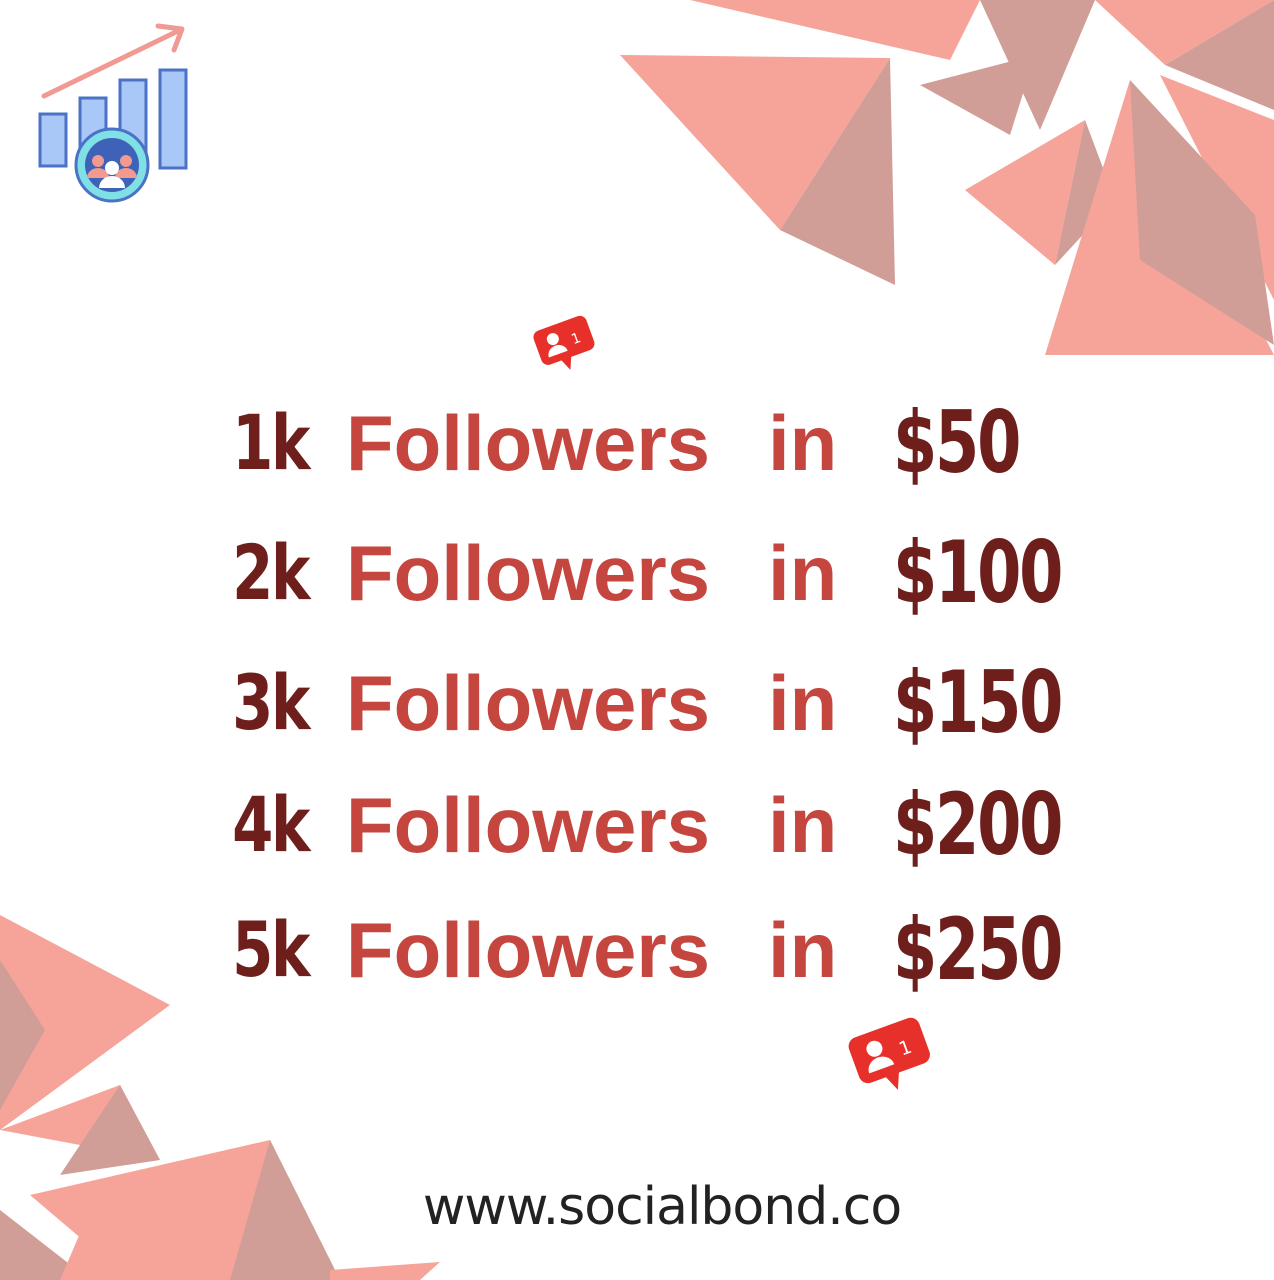 Image resolution: width=1274 pixels, height=1280 pixels. Describe the element at coordinates (662, 1207) in the screenshot. I see `website-url-text: www.socialbond.co` at that location.